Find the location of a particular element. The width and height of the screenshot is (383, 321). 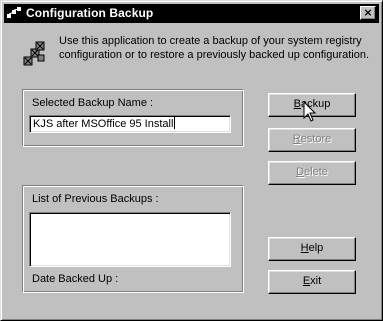

mouse-pointer-icon is located at coordinates (310, 111).